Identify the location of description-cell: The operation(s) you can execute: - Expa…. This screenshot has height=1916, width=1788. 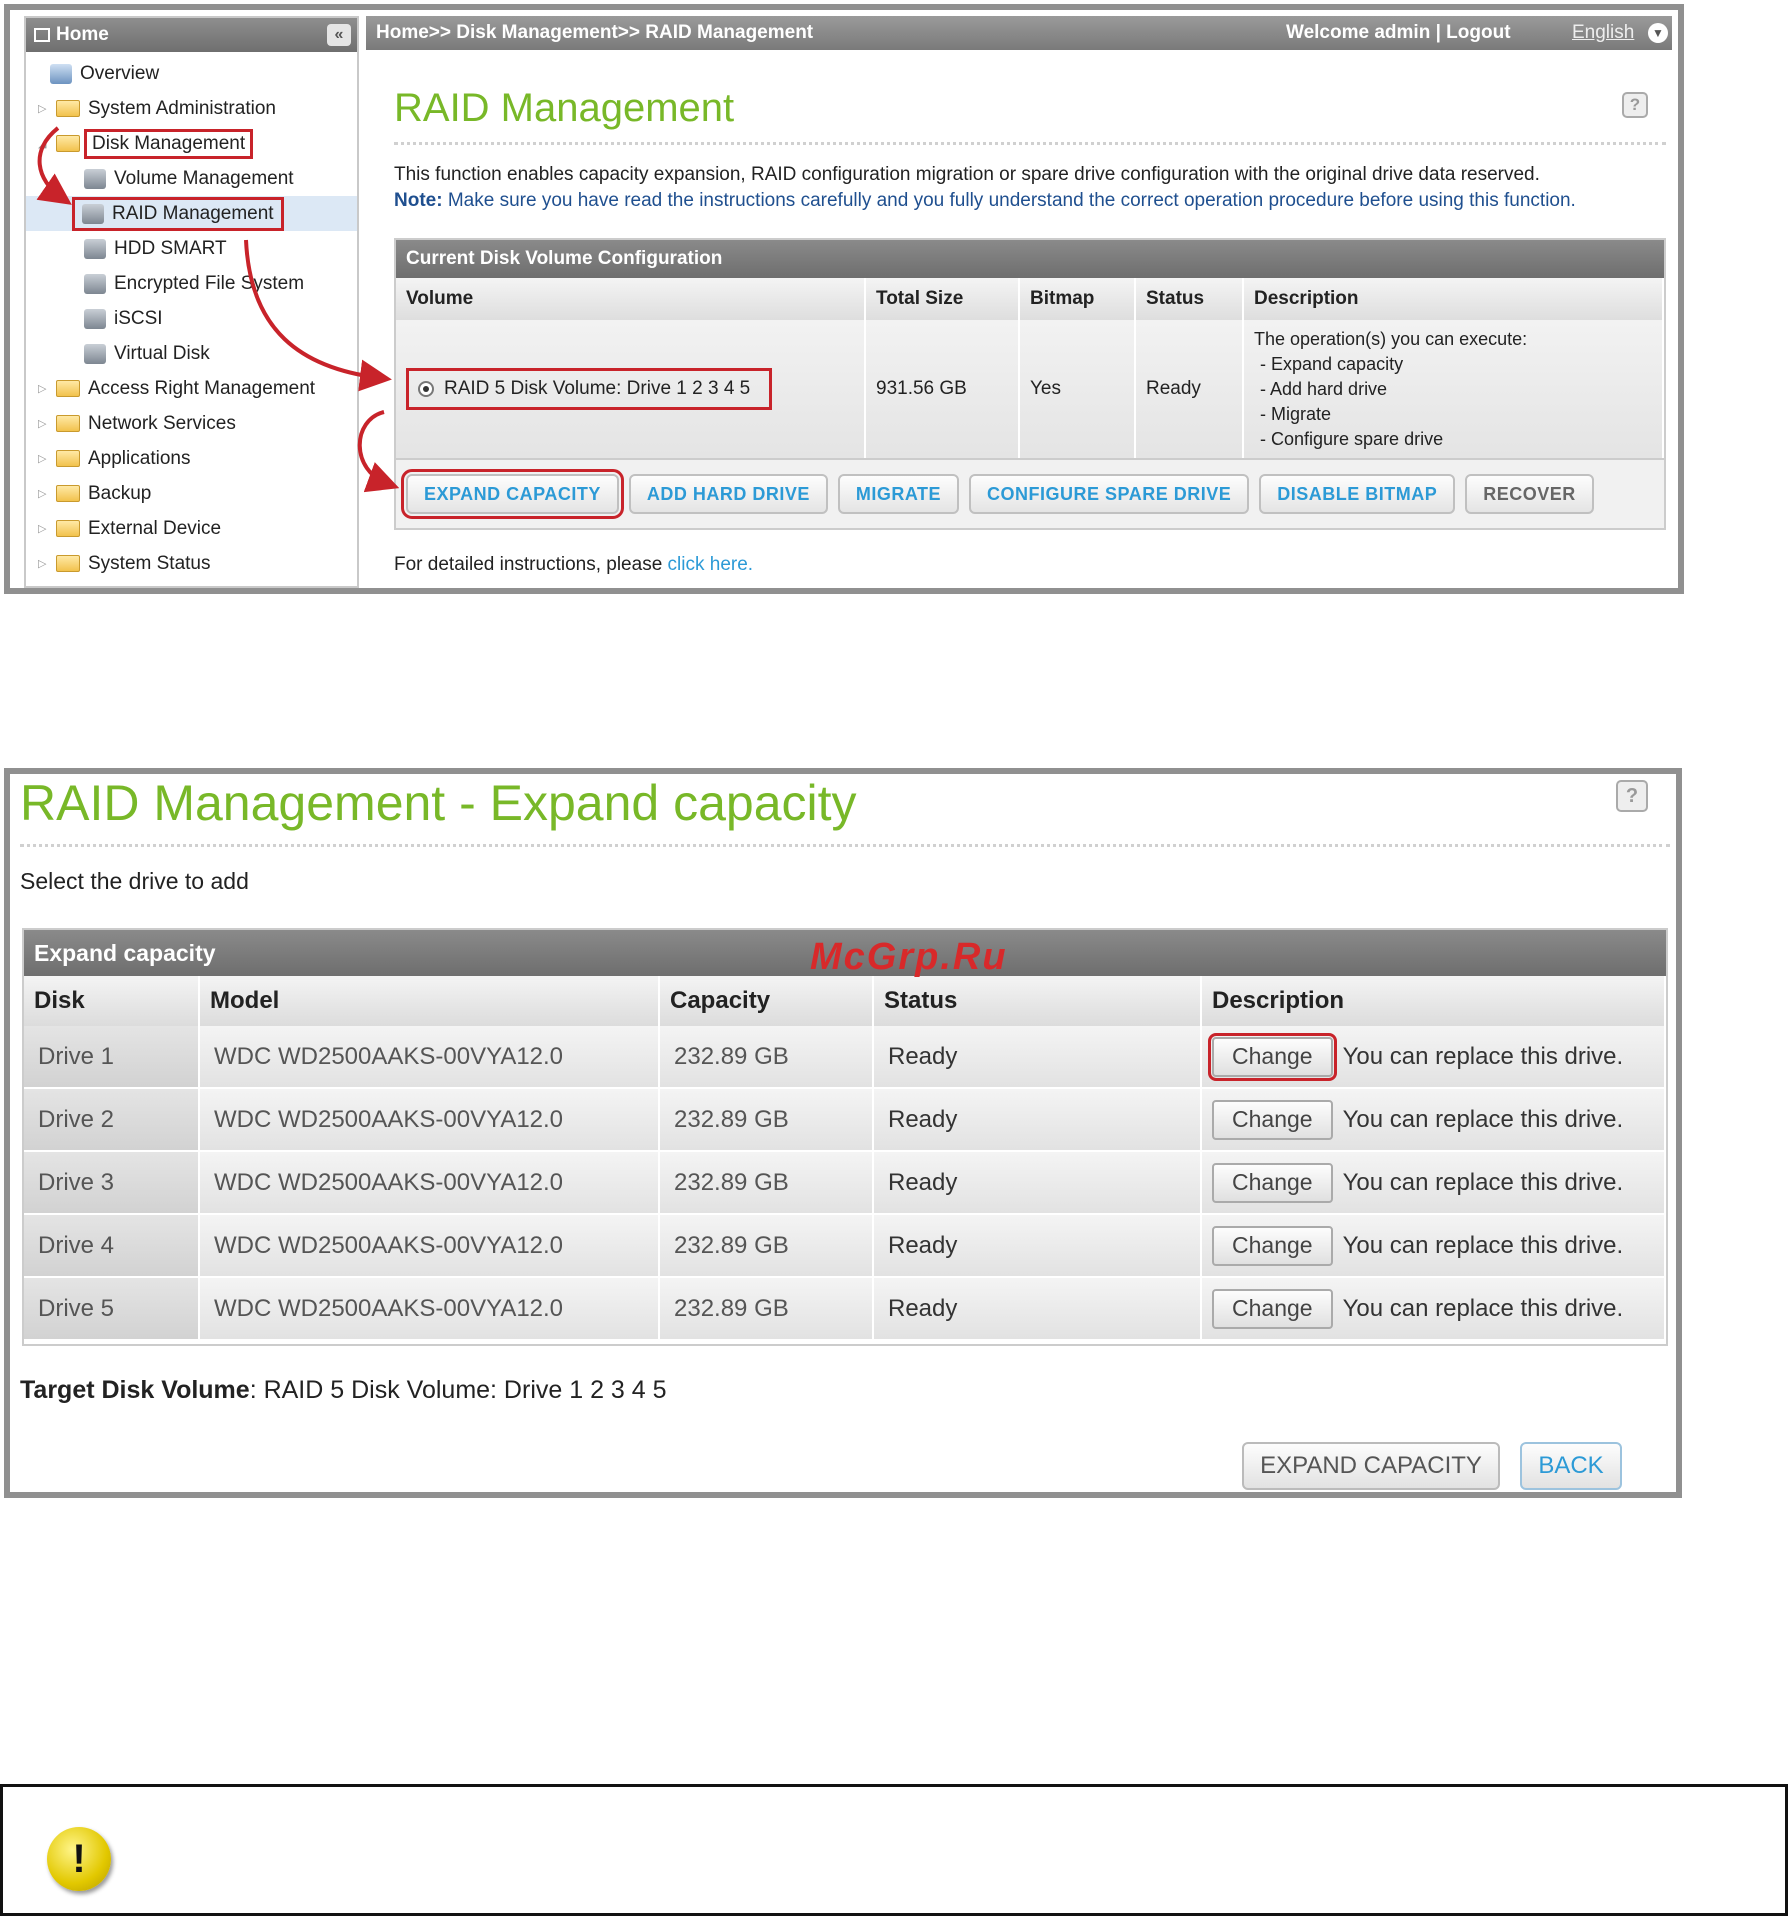
(1454, 389).